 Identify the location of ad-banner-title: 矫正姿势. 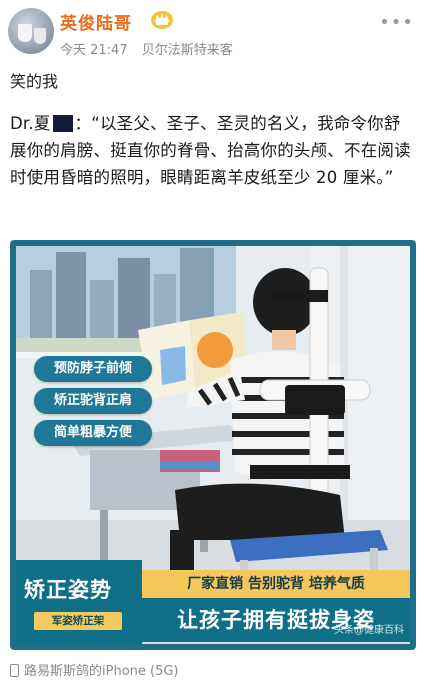
(68, 590).